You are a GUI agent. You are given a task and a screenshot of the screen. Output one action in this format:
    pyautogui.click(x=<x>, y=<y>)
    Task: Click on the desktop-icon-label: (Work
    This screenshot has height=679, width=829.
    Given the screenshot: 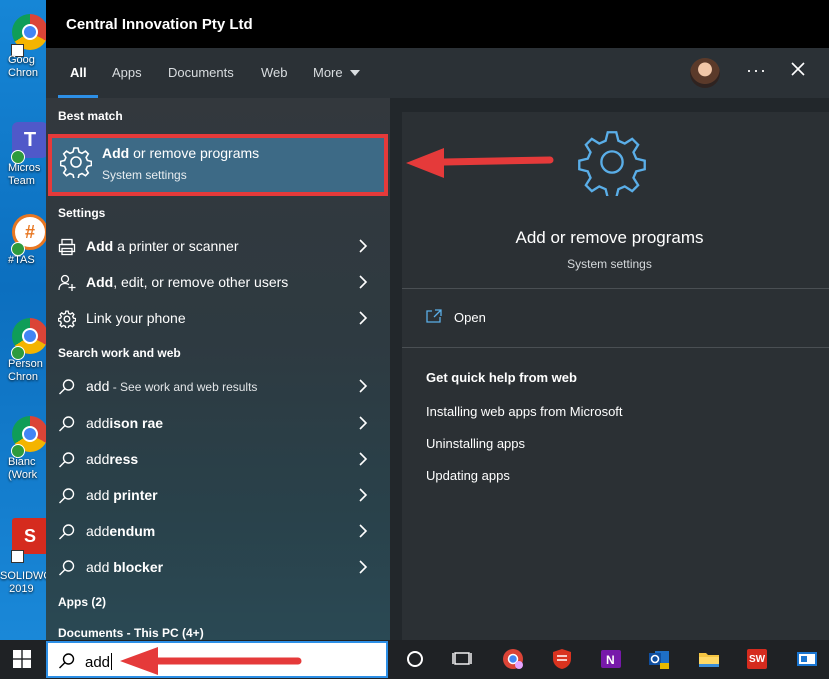 What is the action you would take?
    pyautogui.click(x=23, y=475)
    